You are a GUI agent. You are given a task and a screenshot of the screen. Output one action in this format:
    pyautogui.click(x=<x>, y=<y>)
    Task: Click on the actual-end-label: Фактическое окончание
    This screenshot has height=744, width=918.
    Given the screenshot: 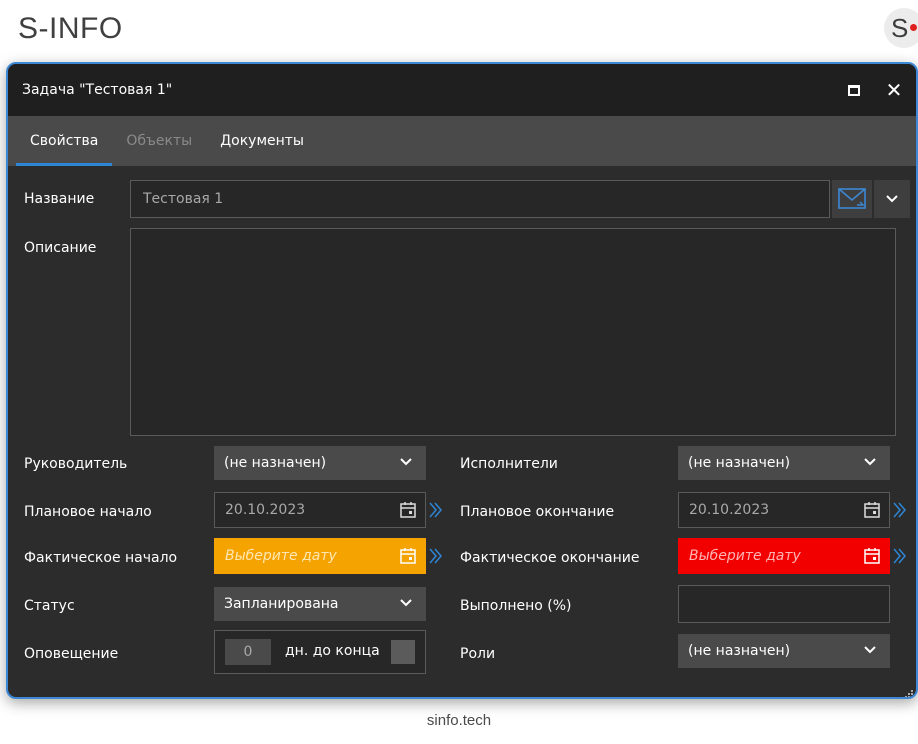 What is the action you would take?
    pyautogui.click(x=550, y=558)
    